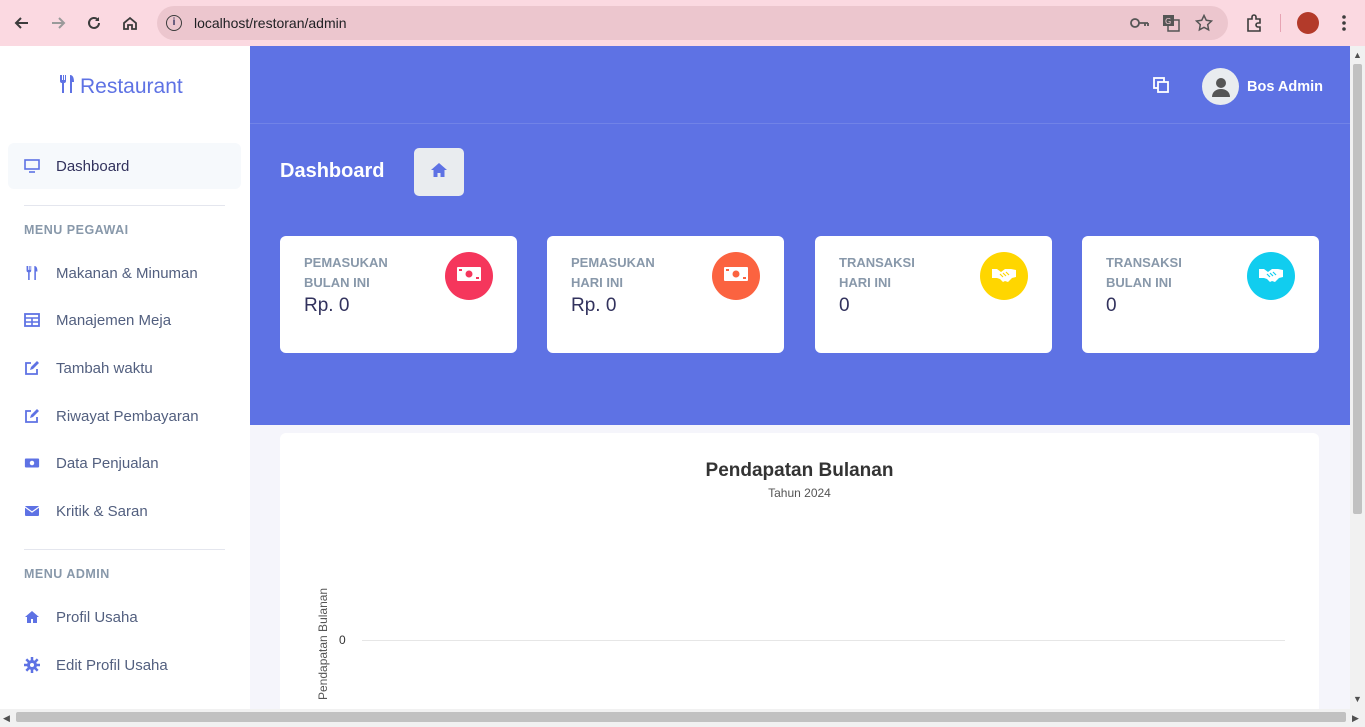 Image resolution: width=1365 pixels, height=727 pixels. What do you see at coordinates (22, 23) in the screenshot?
I see `back-icon` at bounding box center [22, 23].